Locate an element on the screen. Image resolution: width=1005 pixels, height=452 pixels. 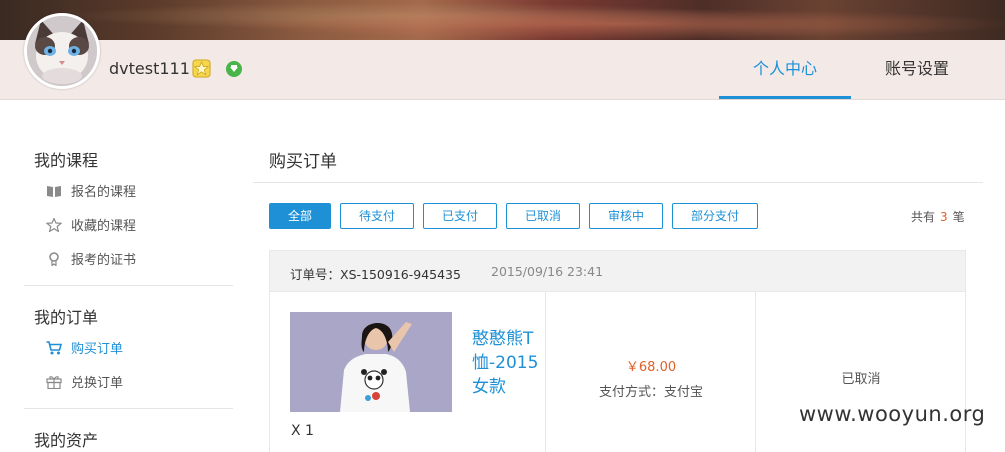
cat-avatar-icon is located at coordinates (62, 51).